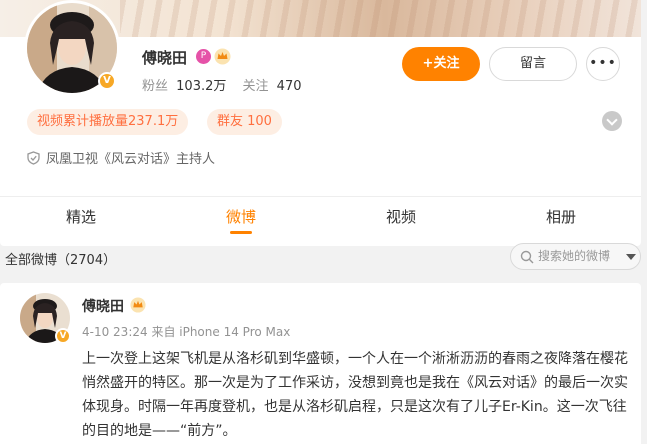 This screenshot has height=444, width=647. What do you see at coordinates (241, 216) in the screenshot?
I see `tab-weibo: 微博` at bounding box center [241, 216].